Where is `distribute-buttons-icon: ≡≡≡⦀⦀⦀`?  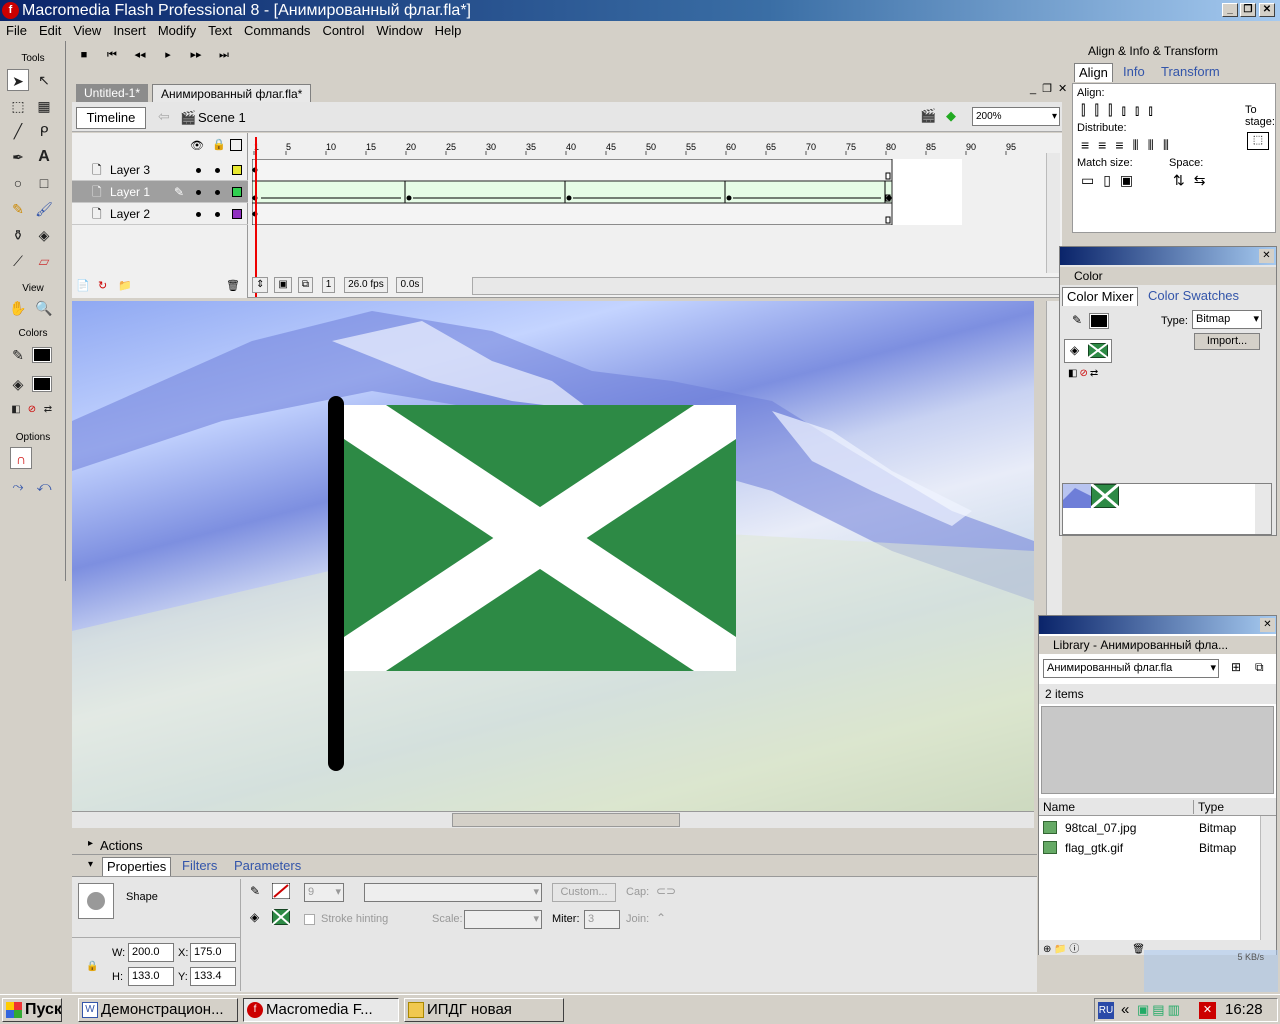
distribute-buttons-icon: ≡≡≡⦀⦀⦀ is located at coordinates (1129, 145).